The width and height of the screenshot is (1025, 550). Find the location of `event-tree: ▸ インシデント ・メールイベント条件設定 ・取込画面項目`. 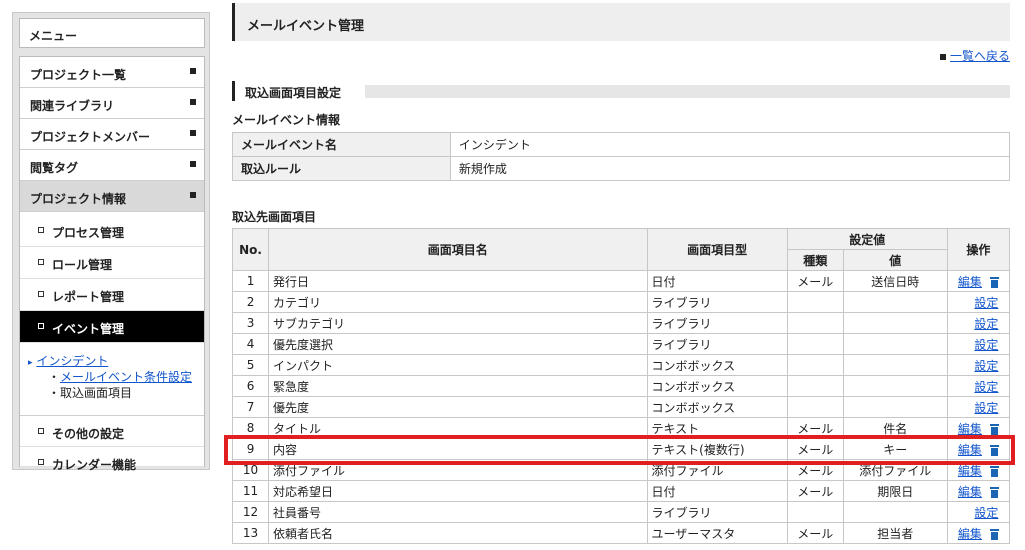

event-tree: ▸ インシデント ・メールイベント条件設定 ・取込画面項目 is located at coordinates (120, 376).